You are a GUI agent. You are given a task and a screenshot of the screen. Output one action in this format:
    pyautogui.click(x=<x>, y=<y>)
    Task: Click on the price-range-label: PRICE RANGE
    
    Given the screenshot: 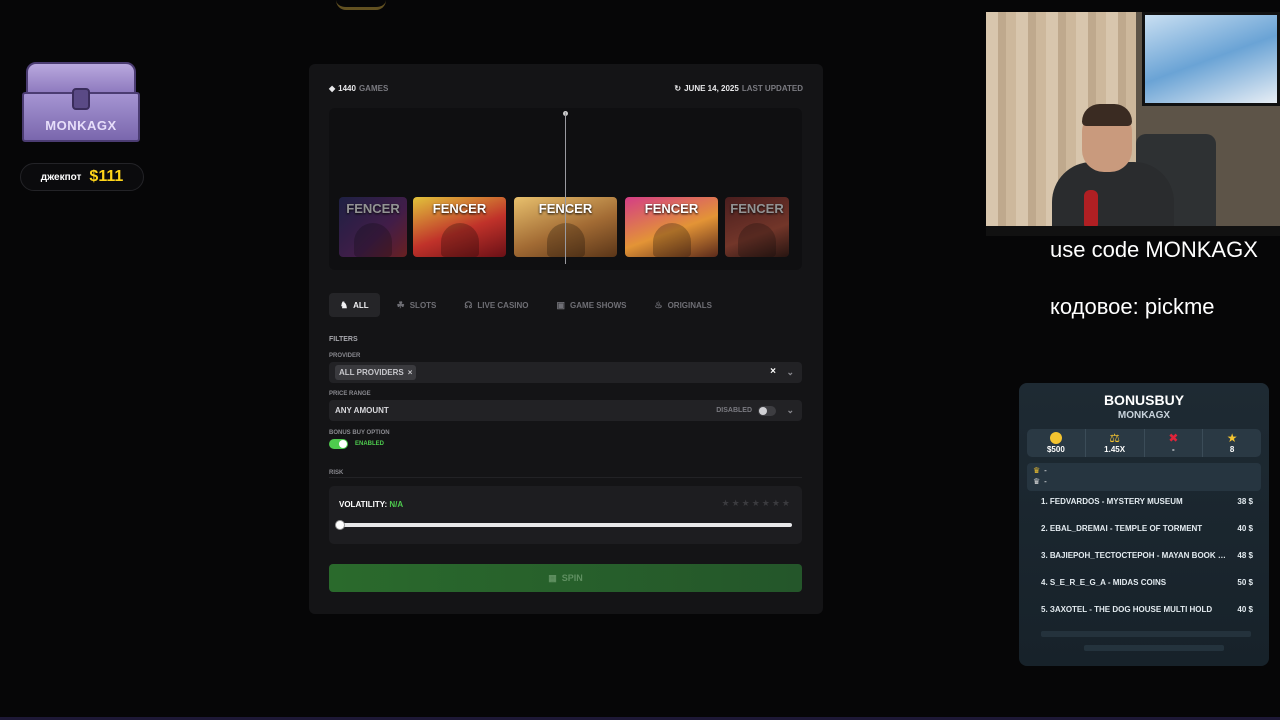 What is the action you would take?
    pyautogui.click(x=350, y=394)
    